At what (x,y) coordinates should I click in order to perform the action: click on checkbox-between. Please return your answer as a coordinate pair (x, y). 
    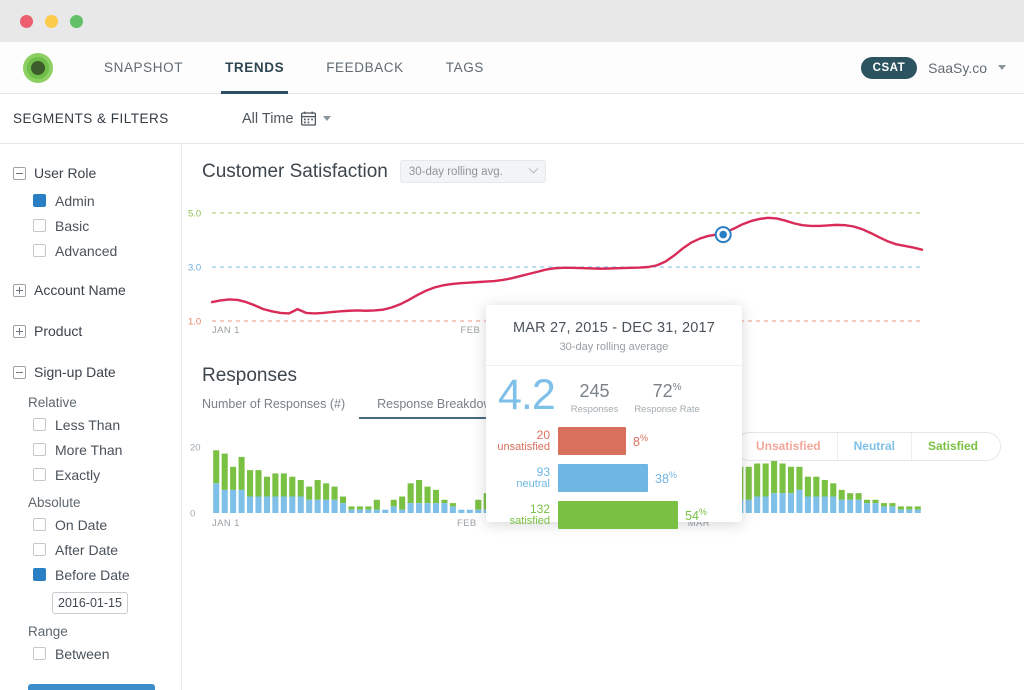
    Looking at the image, I should click on (39, 653).